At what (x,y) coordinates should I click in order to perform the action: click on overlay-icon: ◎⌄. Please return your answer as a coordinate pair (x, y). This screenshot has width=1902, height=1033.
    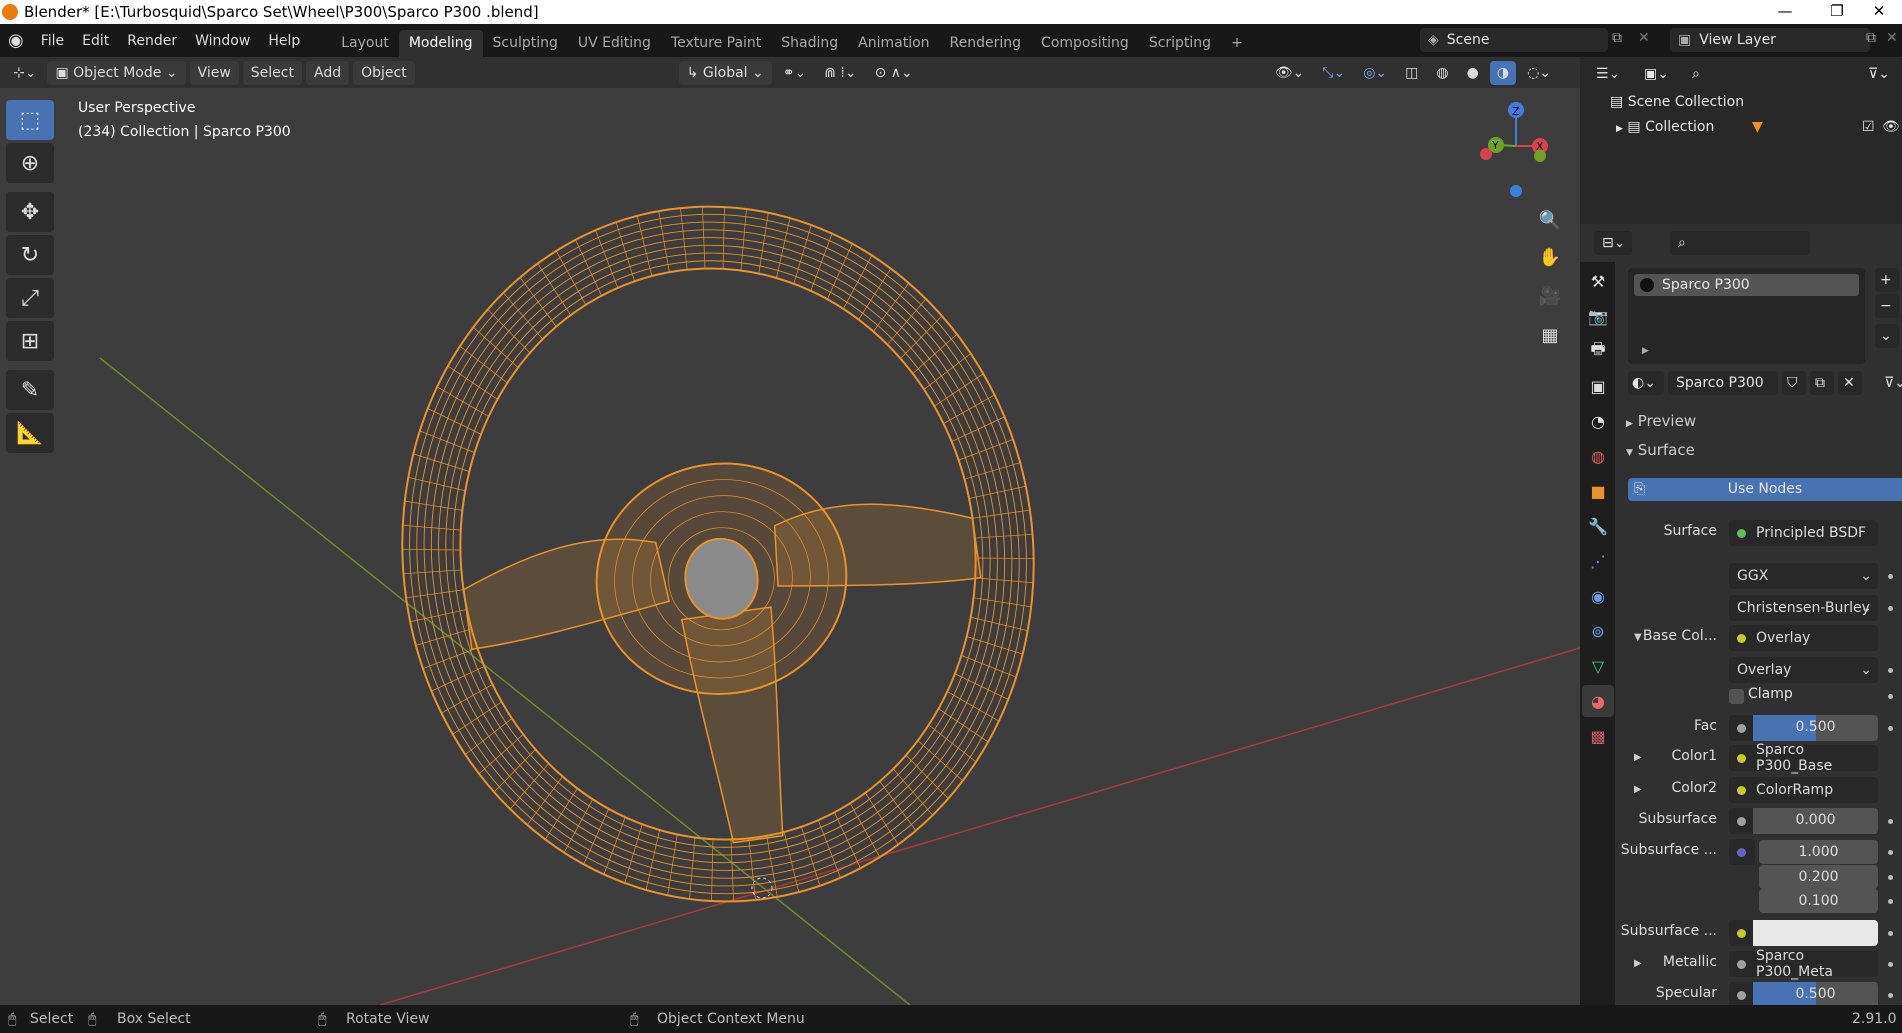
    Looking at the image, I should click on (1375, 73).